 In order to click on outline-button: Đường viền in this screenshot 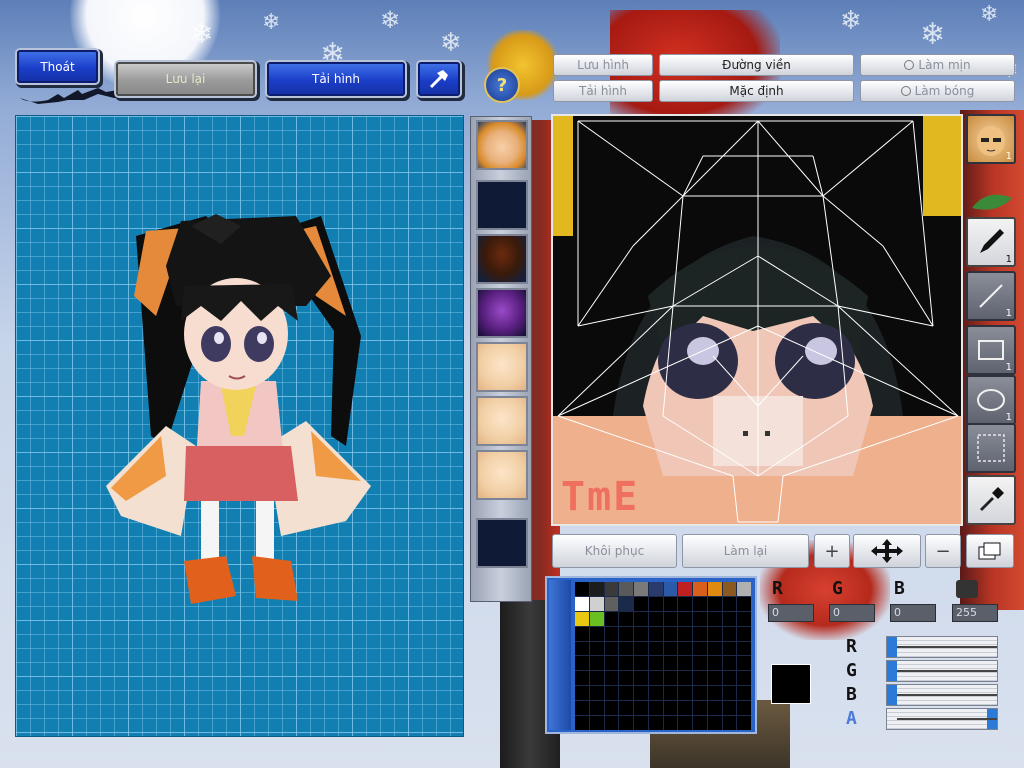, I will do `click(756, 65)`.